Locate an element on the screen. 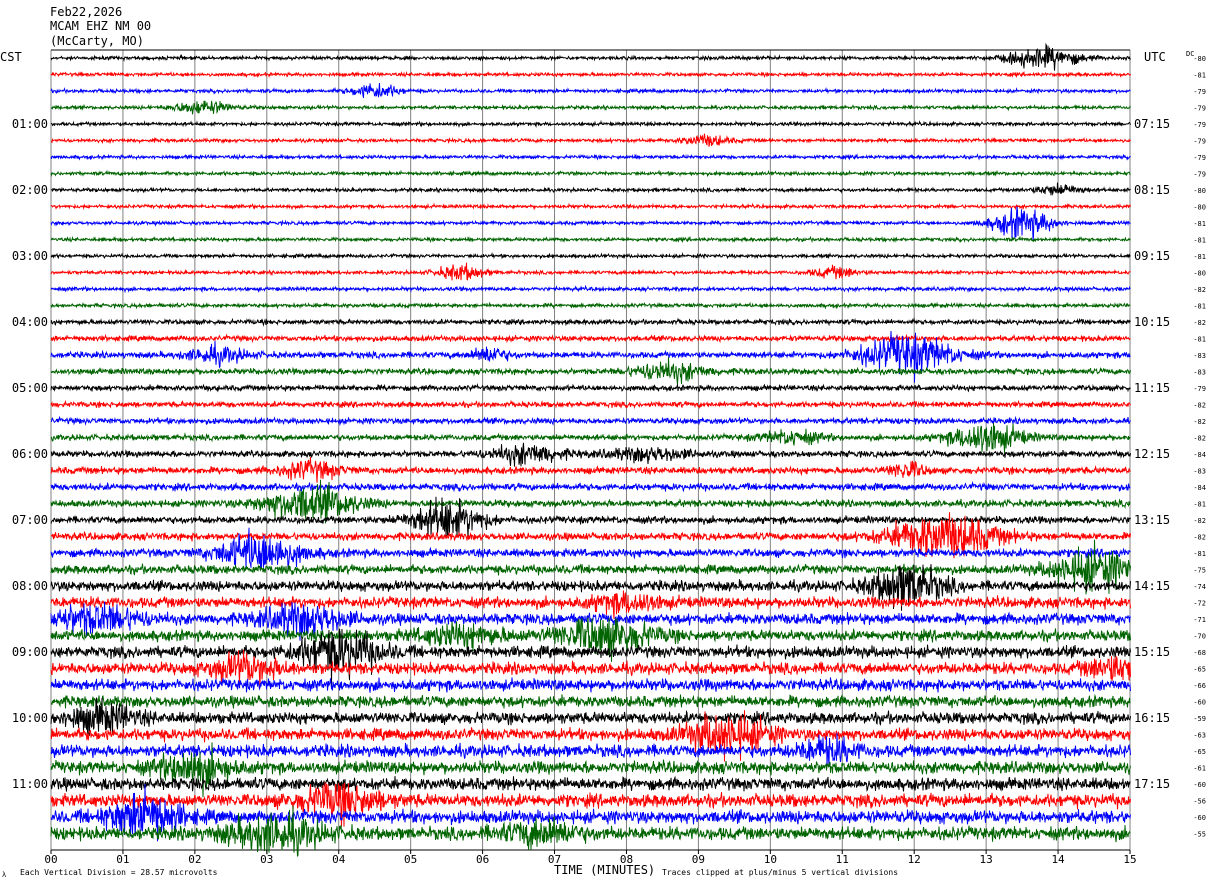 This screenshot has height=886, width=1210. x-tick-label-05: 05 is located at coordinates (410, 859).